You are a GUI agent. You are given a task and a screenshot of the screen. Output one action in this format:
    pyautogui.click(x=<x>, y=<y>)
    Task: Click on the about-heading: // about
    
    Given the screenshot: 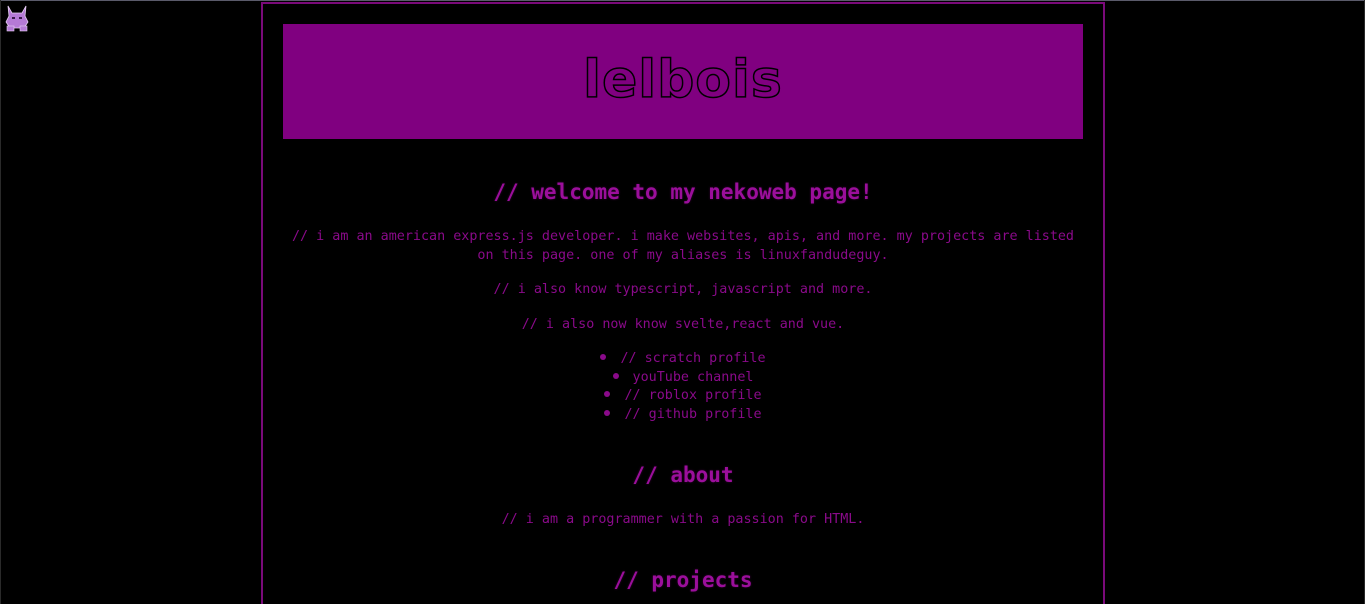 What is the action you would take?
    pyautogui.click(x=683, y=475)
    